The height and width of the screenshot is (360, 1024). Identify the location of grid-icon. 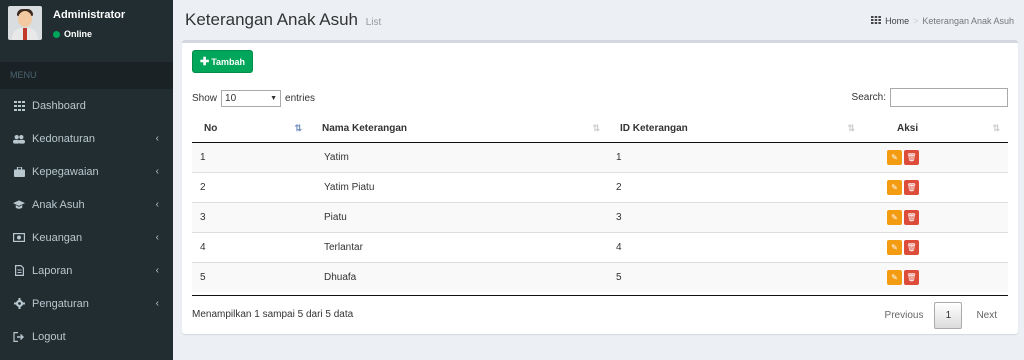
(19, 105).